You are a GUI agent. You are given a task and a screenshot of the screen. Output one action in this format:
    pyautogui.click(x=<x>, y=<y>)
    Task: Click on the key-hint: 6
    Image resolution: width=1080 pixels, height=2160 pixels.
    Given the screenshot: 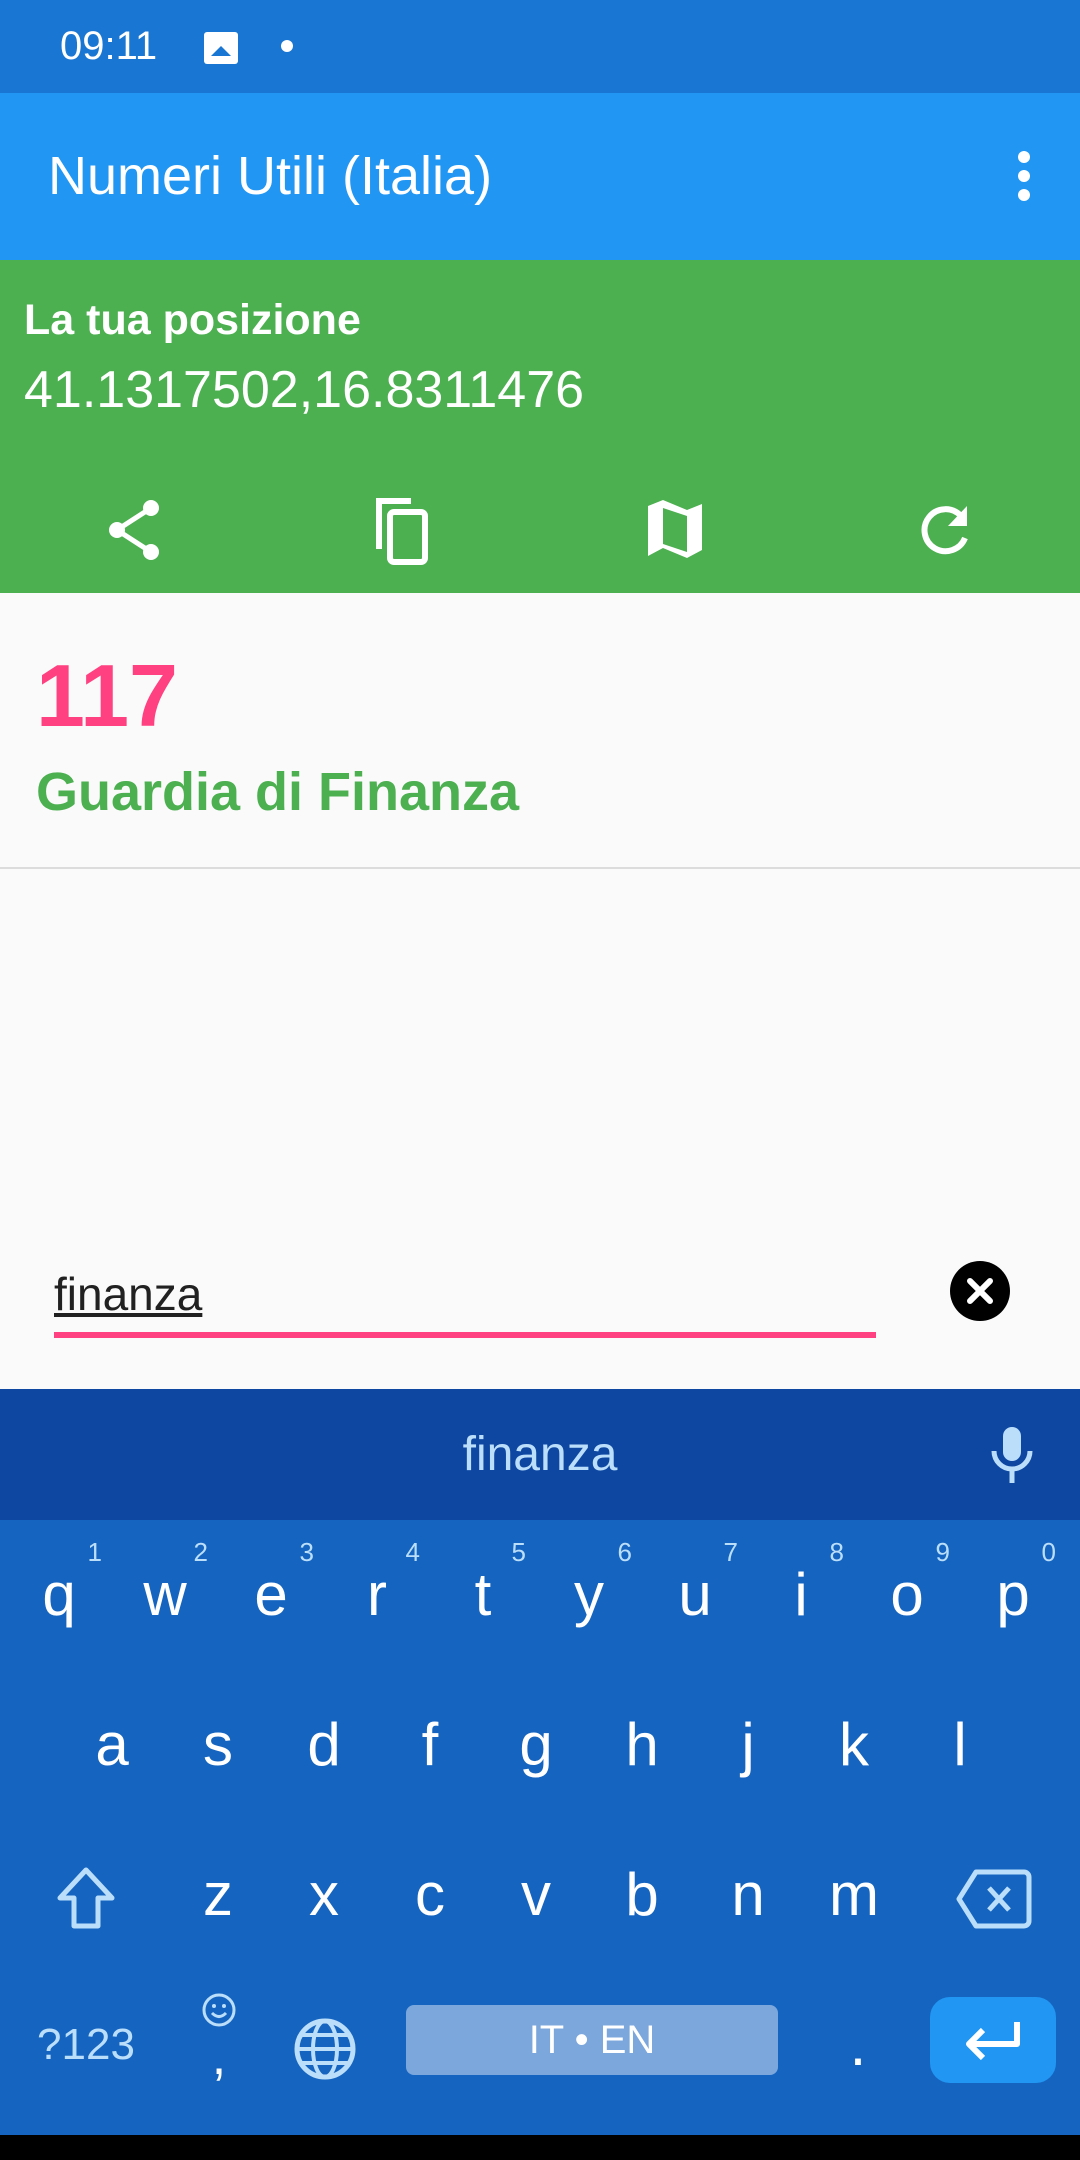 What is the action you would take?
    pyautogui.click(x=624, y=1552)
    